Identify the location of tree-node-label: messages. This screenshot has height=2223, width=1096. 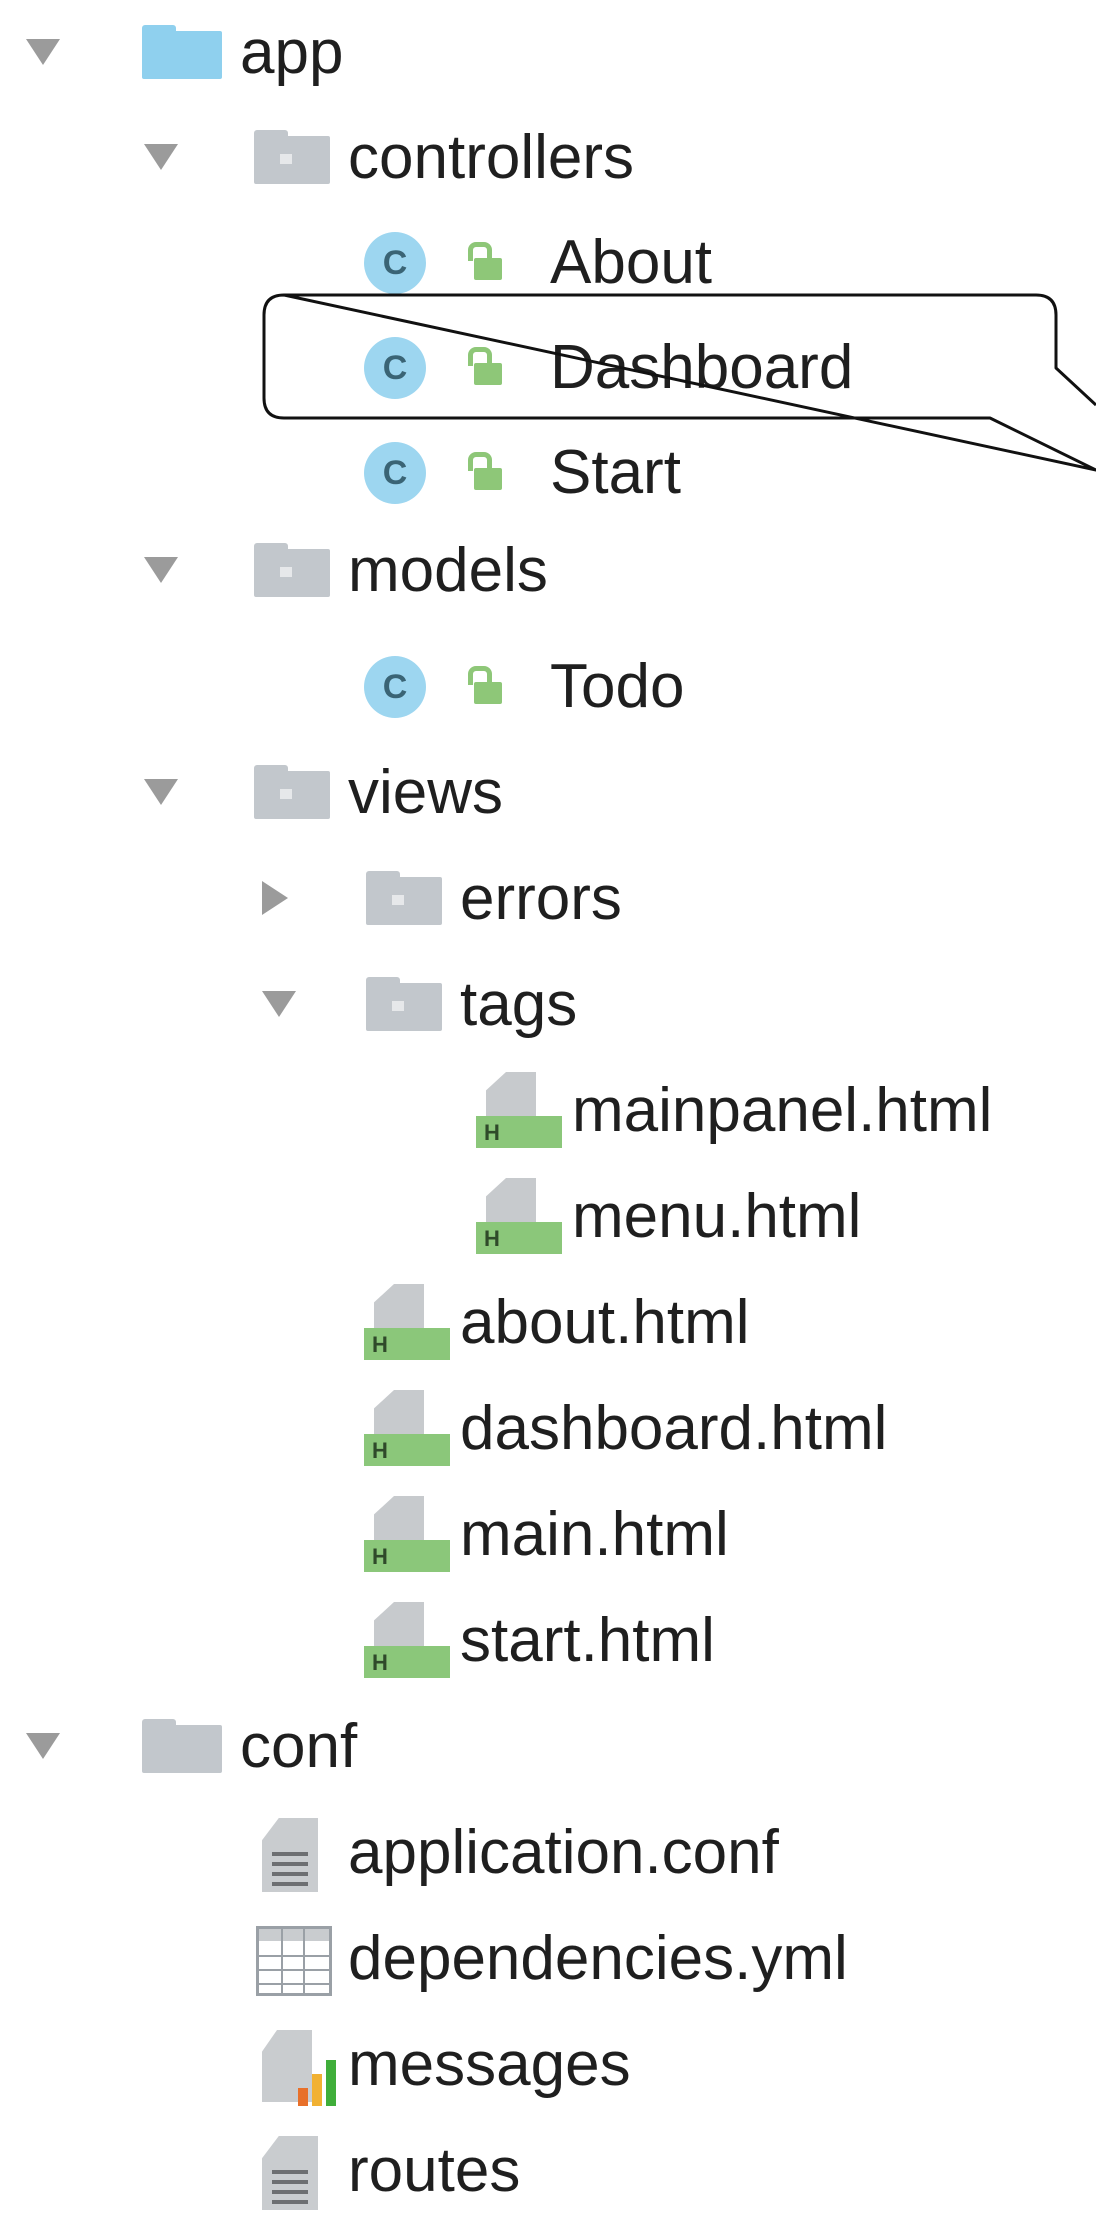
(489, 2064).